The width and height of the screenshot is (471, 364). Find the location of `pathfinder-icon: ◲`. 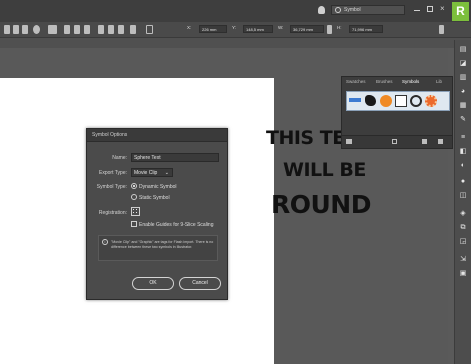

pathfinder-icon: ◲ is located at coordinates (463, 241).